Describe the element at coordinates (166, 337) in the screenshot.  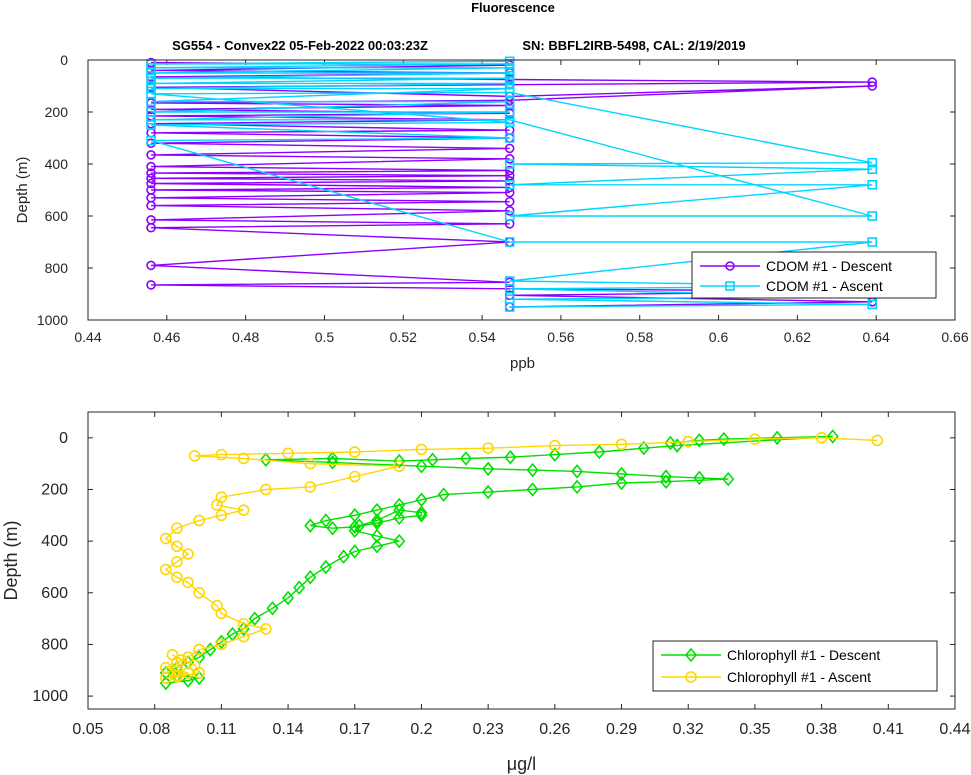
I see `x-tick-label: 0.46` at that location.